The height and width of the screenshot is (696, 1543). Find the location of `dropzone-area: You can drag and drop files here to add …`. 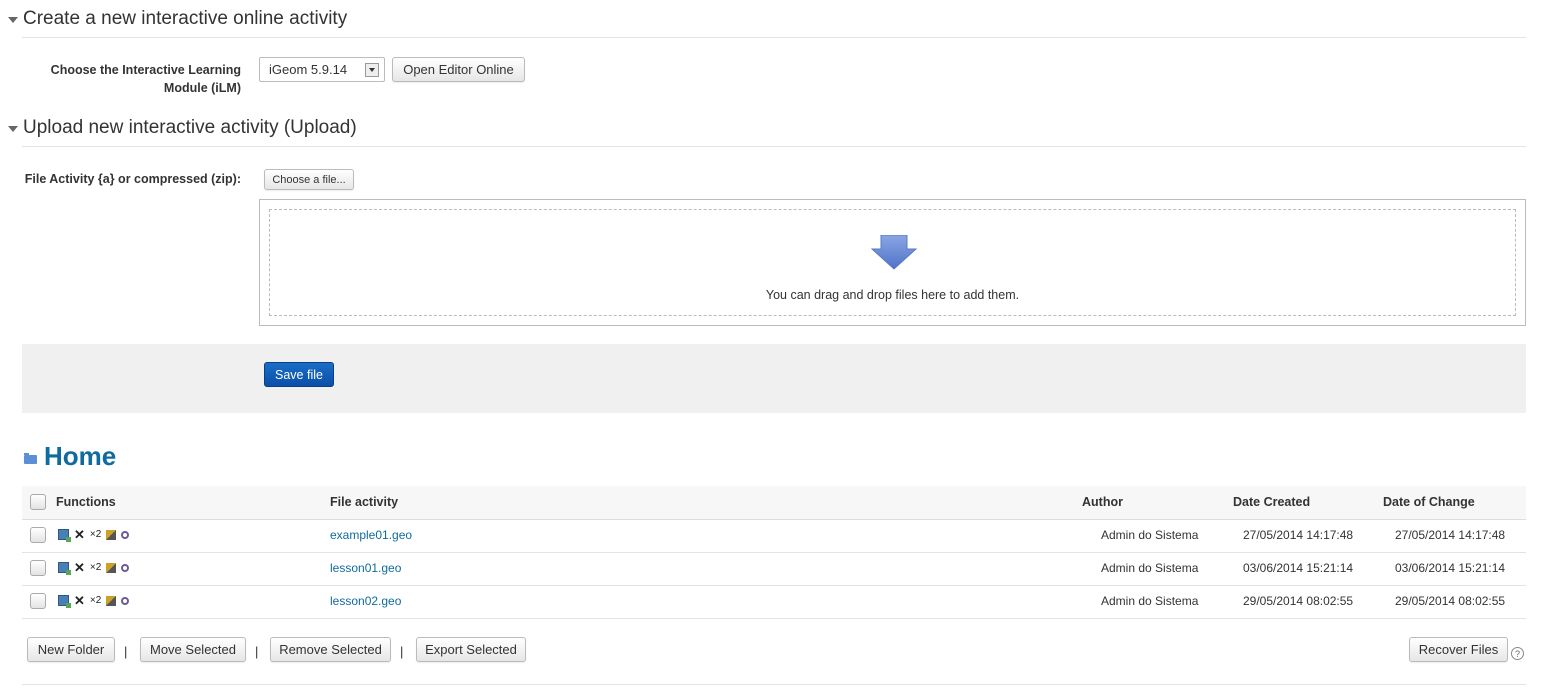

dropzone-area: You can drag and drop files here to add … is located at coordinates (892, 262).